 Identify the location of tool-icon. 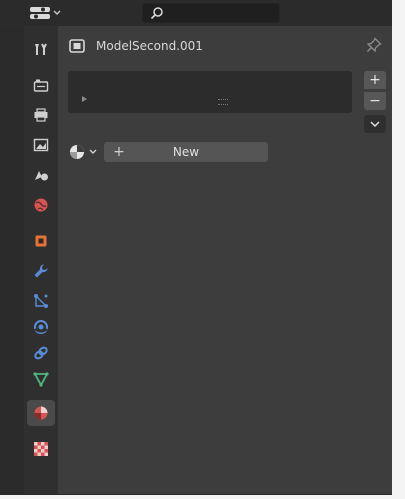
(41, 49).